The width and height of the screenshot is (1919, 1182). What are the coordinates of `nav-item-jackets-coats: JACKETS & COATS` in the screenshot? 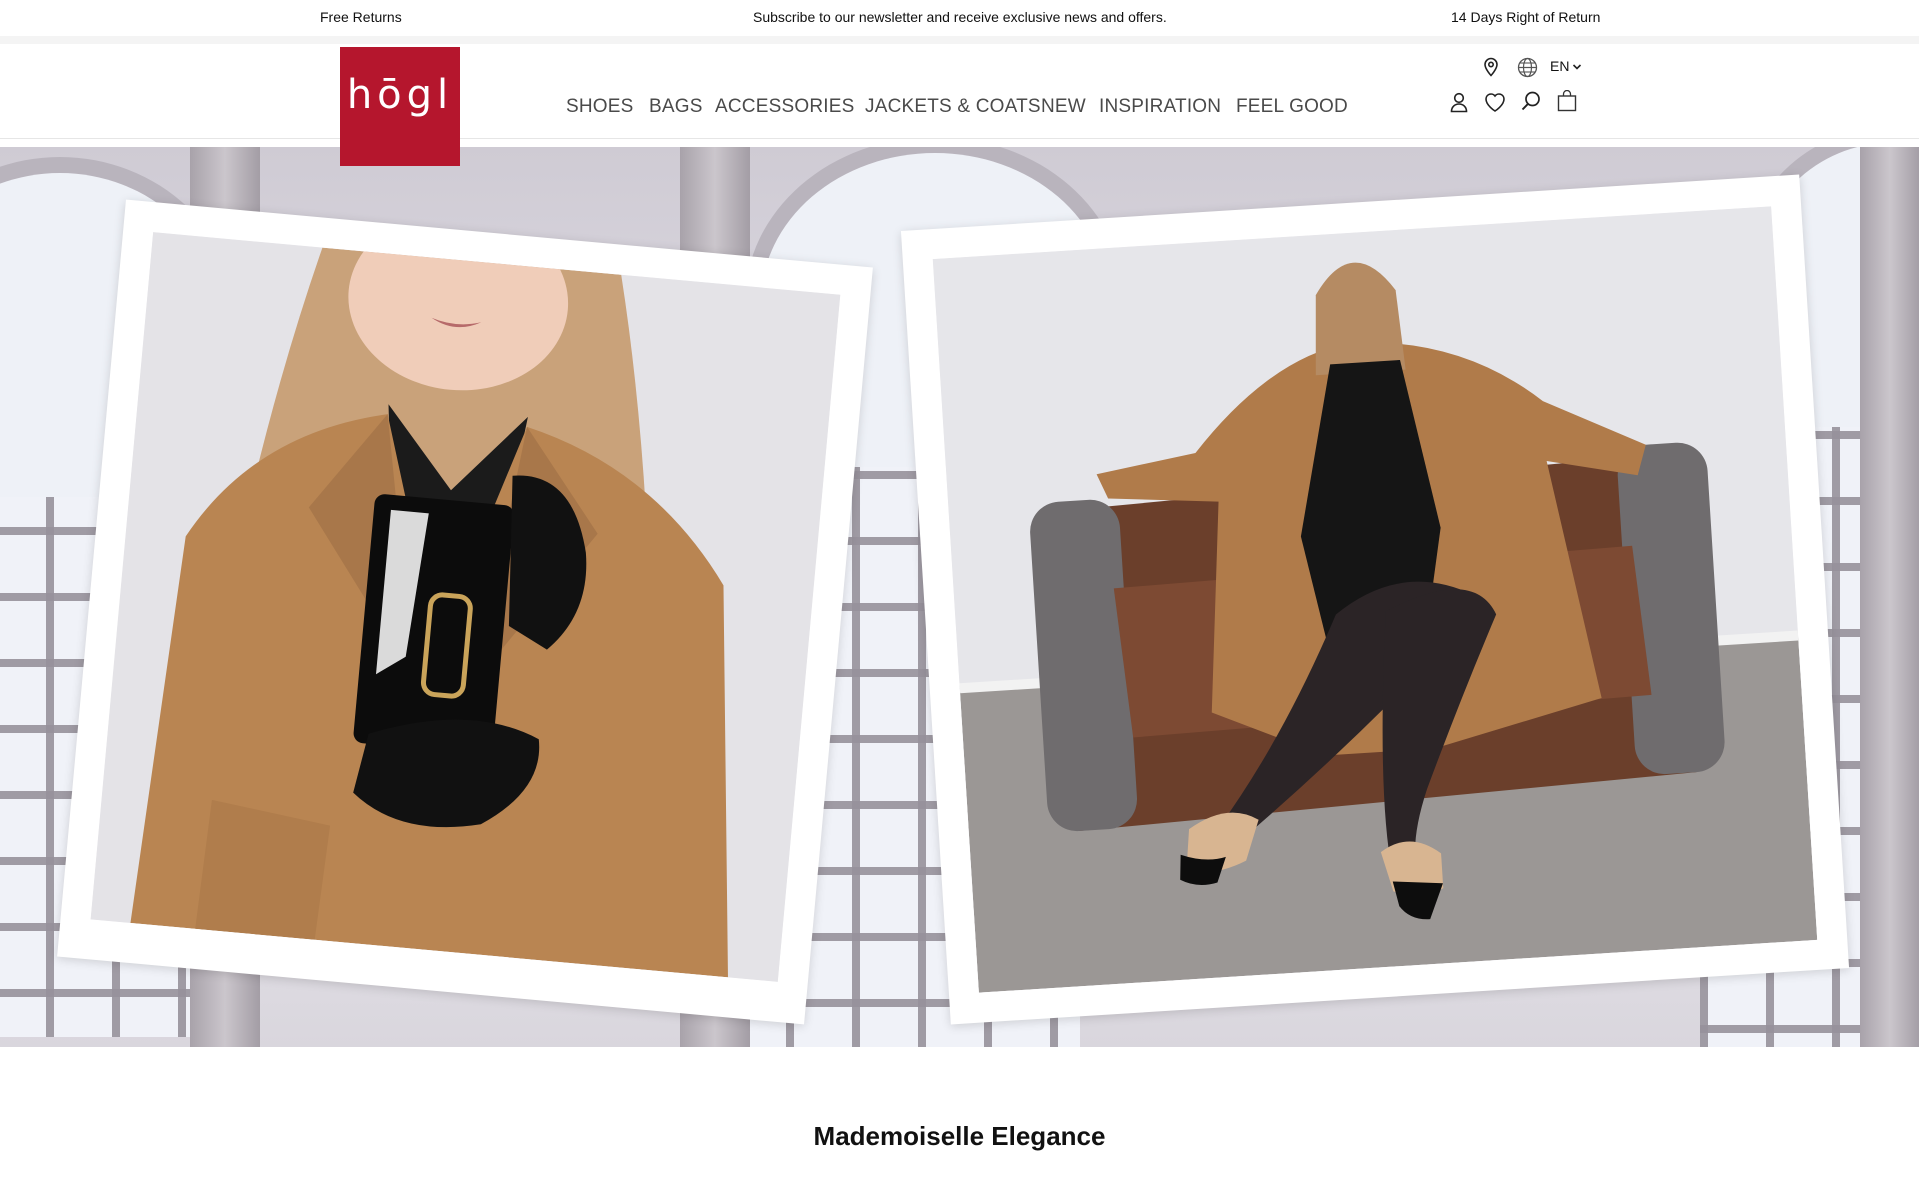 It's located at (953, 107).